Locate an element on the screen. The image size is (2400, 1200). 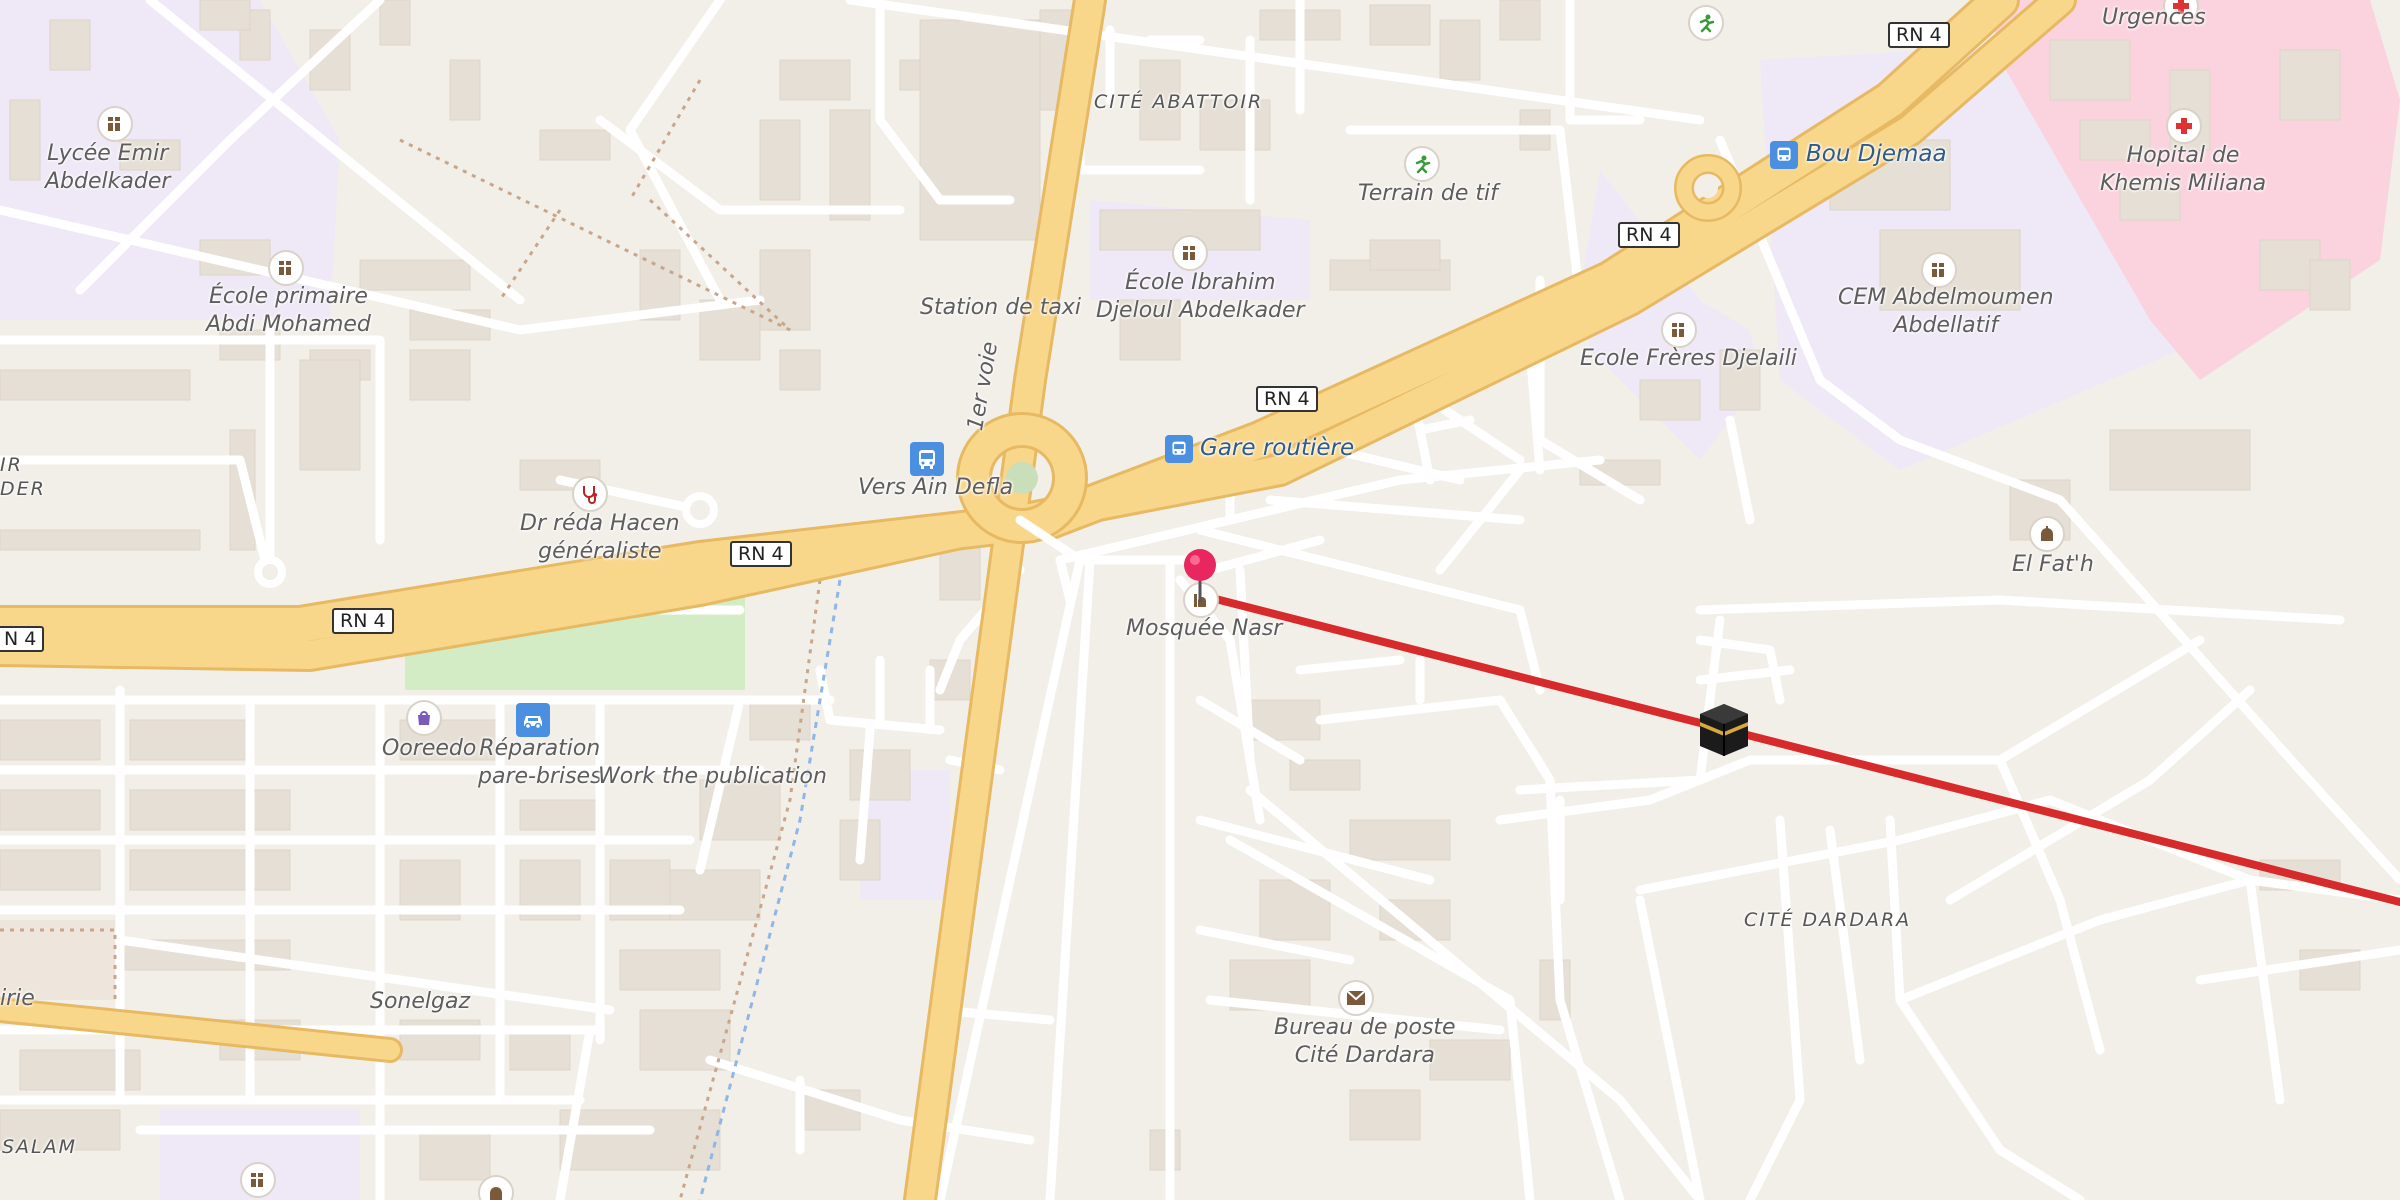
place-label-lycee-emir: Lycée Emir Abdelkader is located at coordinates (107, 168).